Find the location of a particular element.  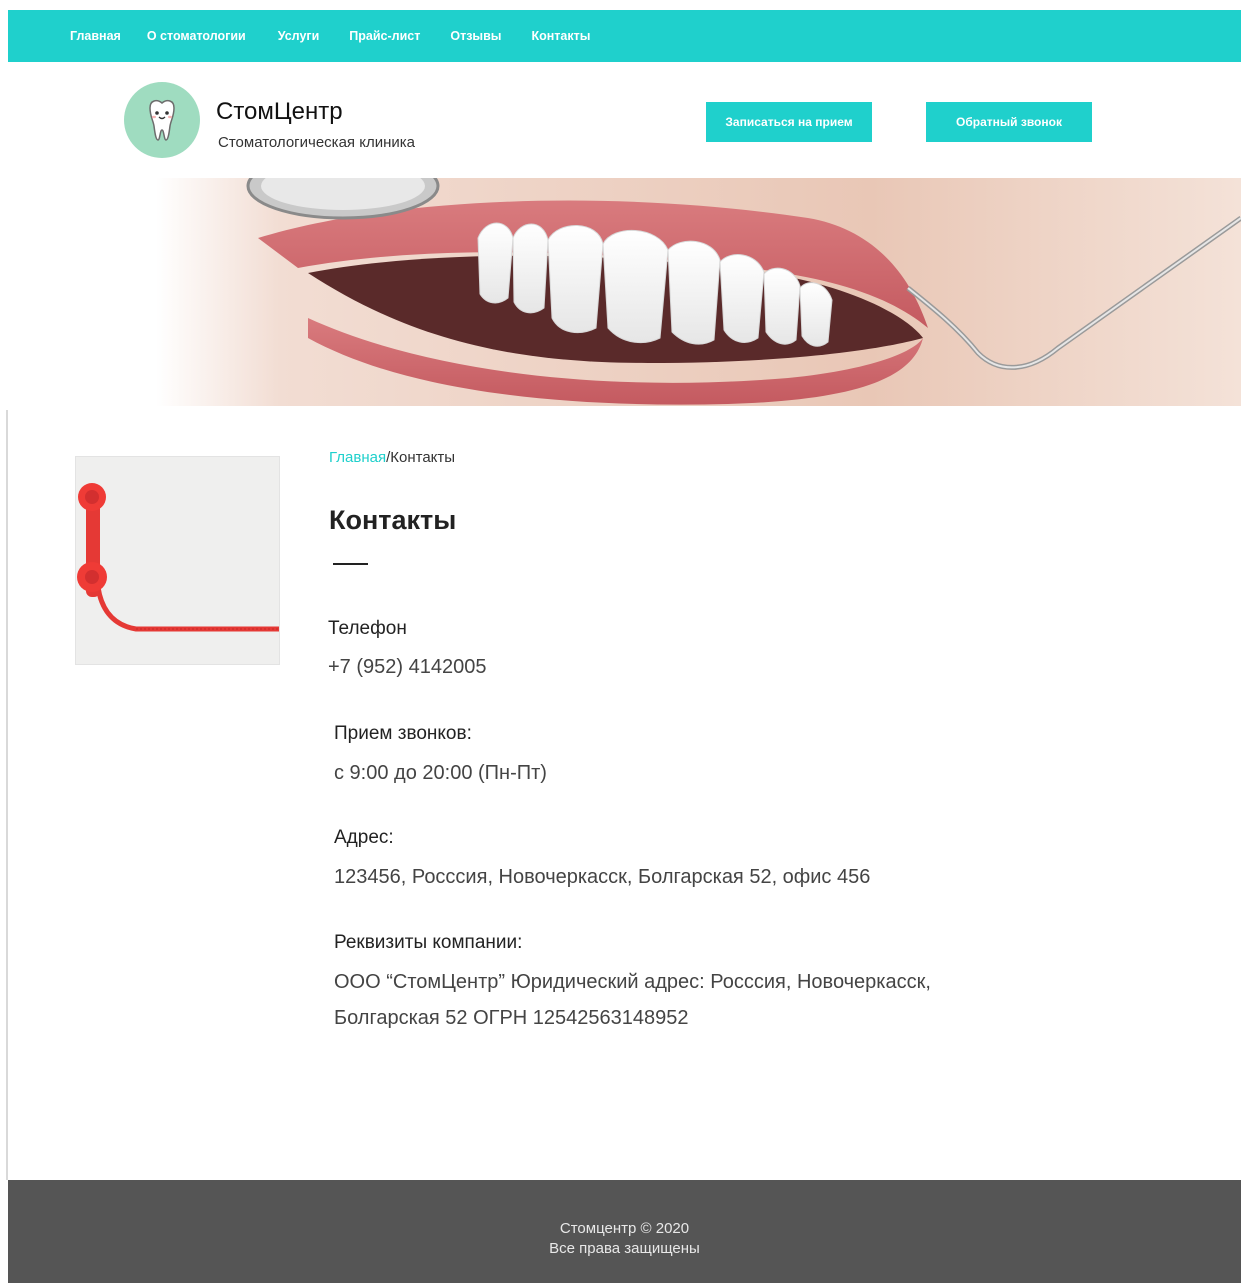

requisites-label: Реквизиты компании: is located at coordinates (428, 942).